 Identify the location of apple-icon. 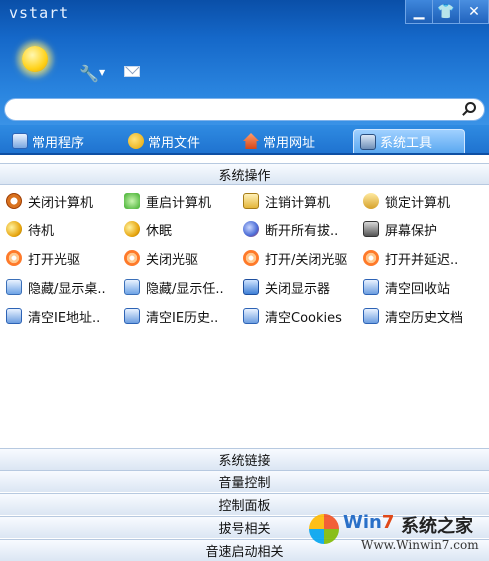
(136, 141).